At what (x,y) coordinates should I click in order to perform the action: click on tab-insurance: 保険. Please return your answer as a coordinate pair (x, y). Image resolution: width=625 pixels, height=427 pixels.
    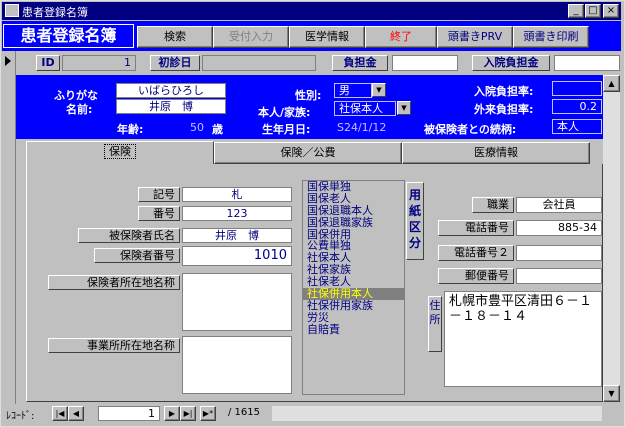
    Looking at the image, I should click on (120, 153).